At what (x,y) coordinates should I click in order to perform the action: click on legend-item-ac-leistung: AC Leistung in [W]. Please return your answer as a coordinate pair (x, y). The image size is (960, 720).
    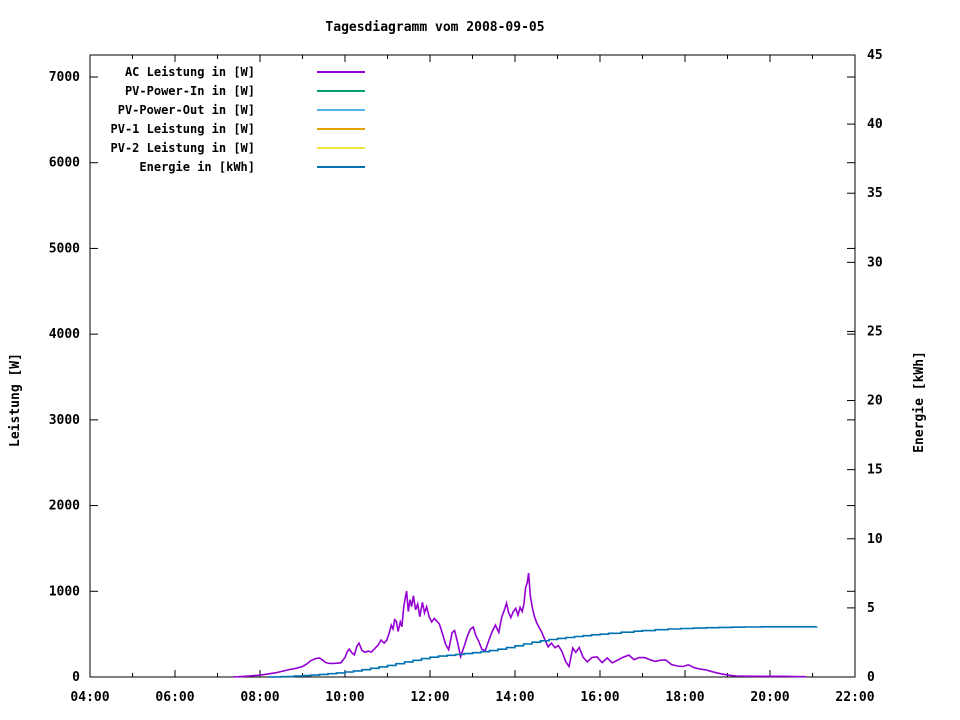
    Looking at the image, I should click on (230, 71).